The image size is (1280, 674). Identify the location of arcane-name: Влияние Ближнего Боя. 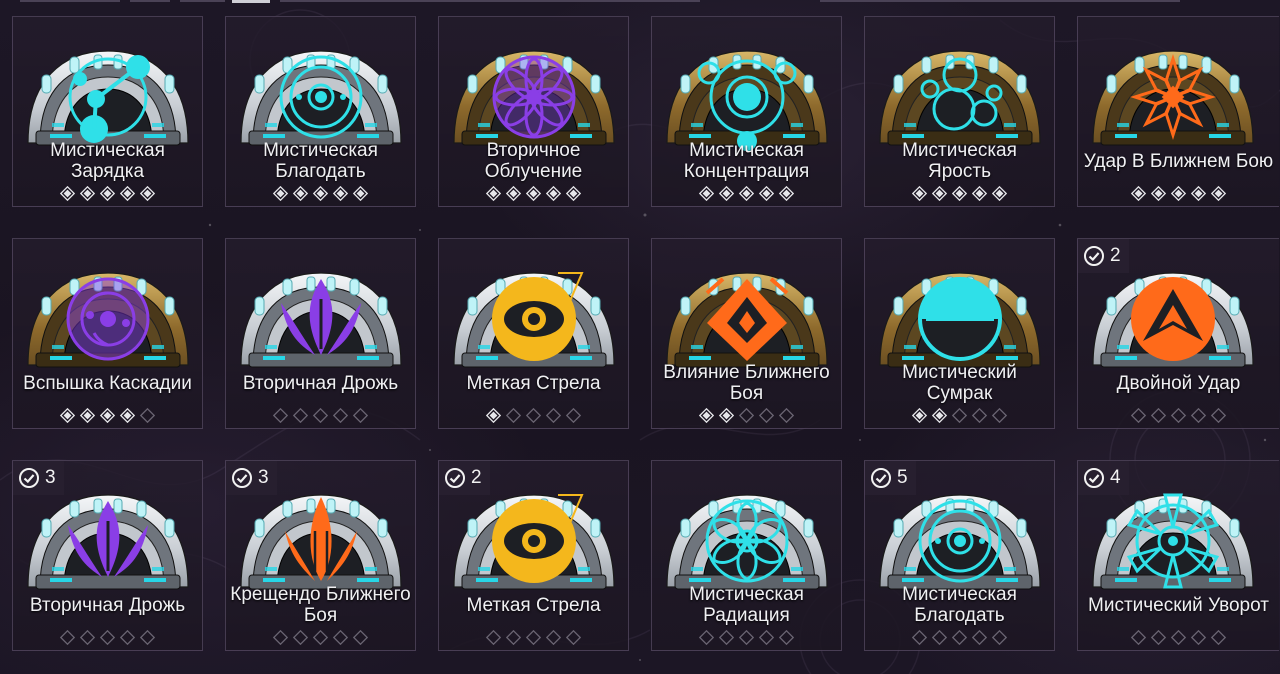
(746, 383).